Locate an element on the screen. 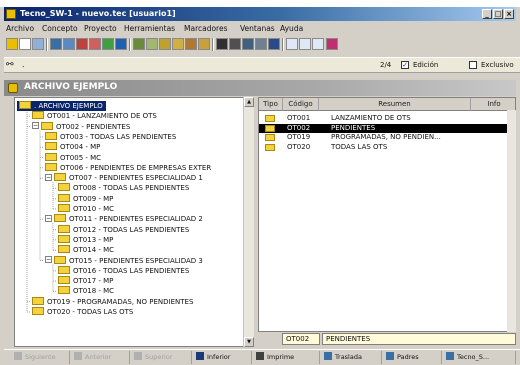  open-icon is located at coordinates (12, 44).